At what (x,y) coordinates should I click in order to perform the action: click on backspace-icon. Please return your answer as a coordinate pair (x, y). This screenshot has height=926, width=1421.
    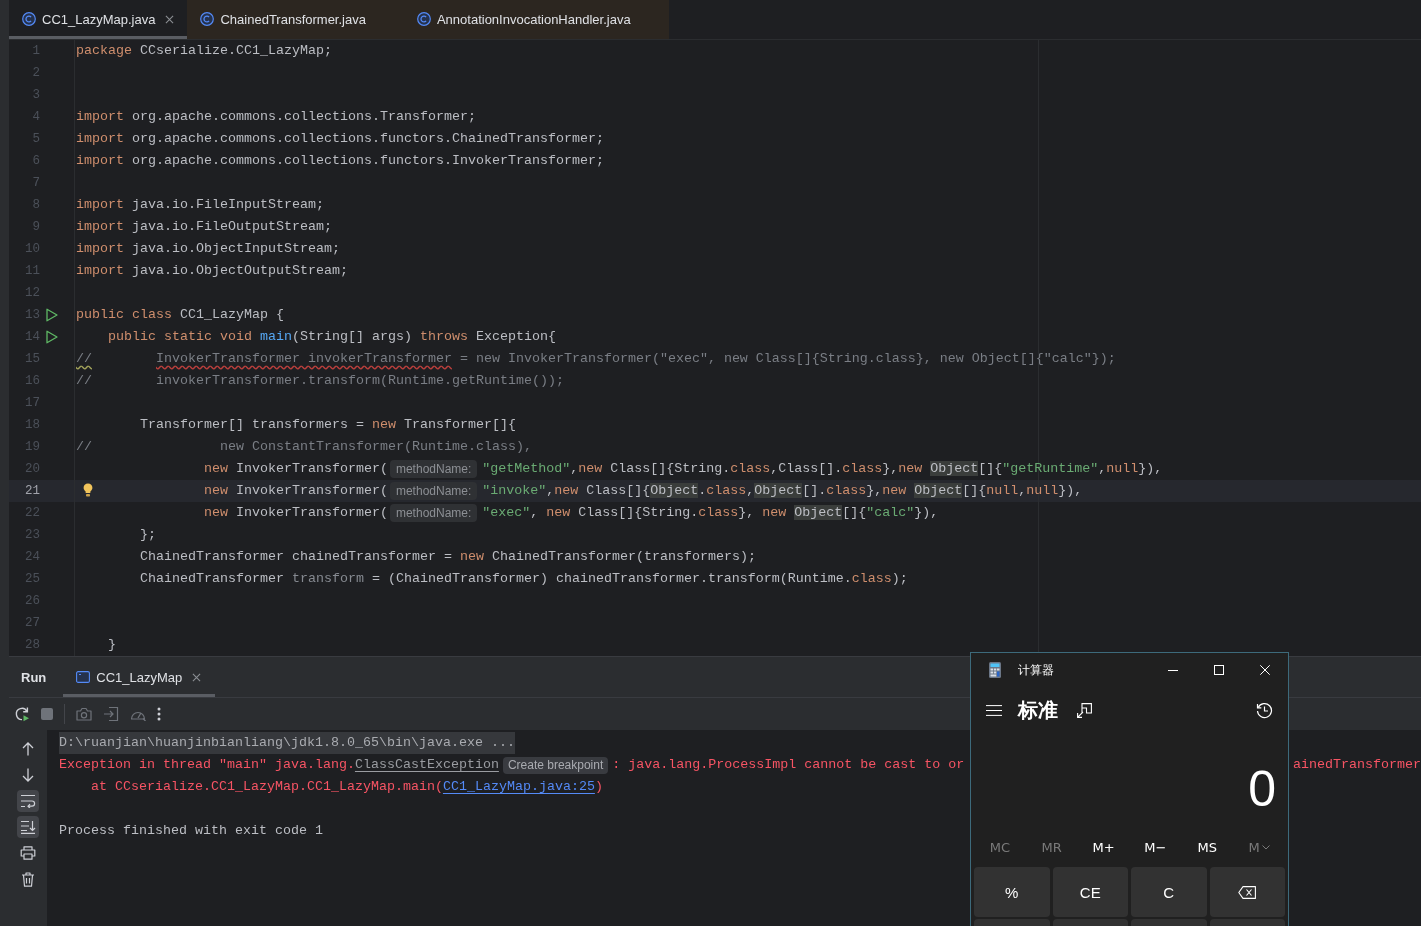
    Looking at the image, I should click on (1247, 892).